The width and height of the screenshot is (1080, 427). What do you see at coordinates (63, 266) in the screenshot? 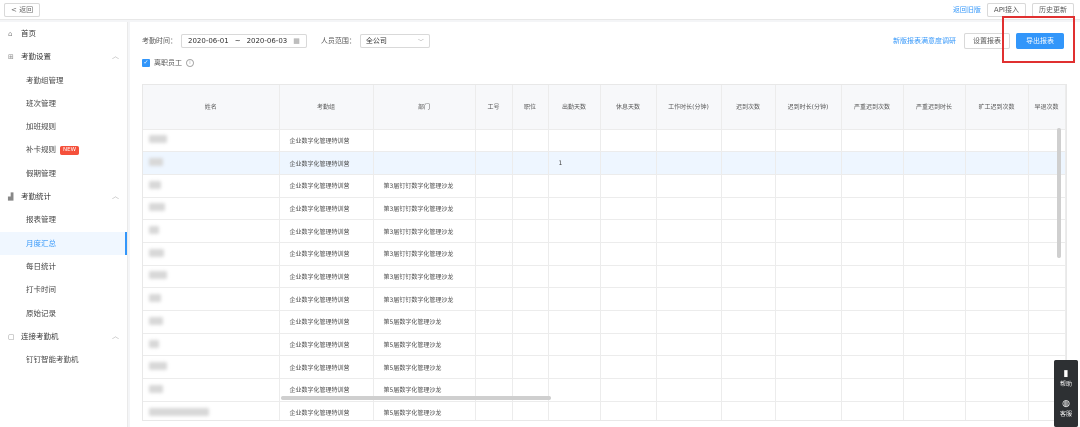
I see `sidebar-item-daily: 每日统计` at bounding box center [63, 266].